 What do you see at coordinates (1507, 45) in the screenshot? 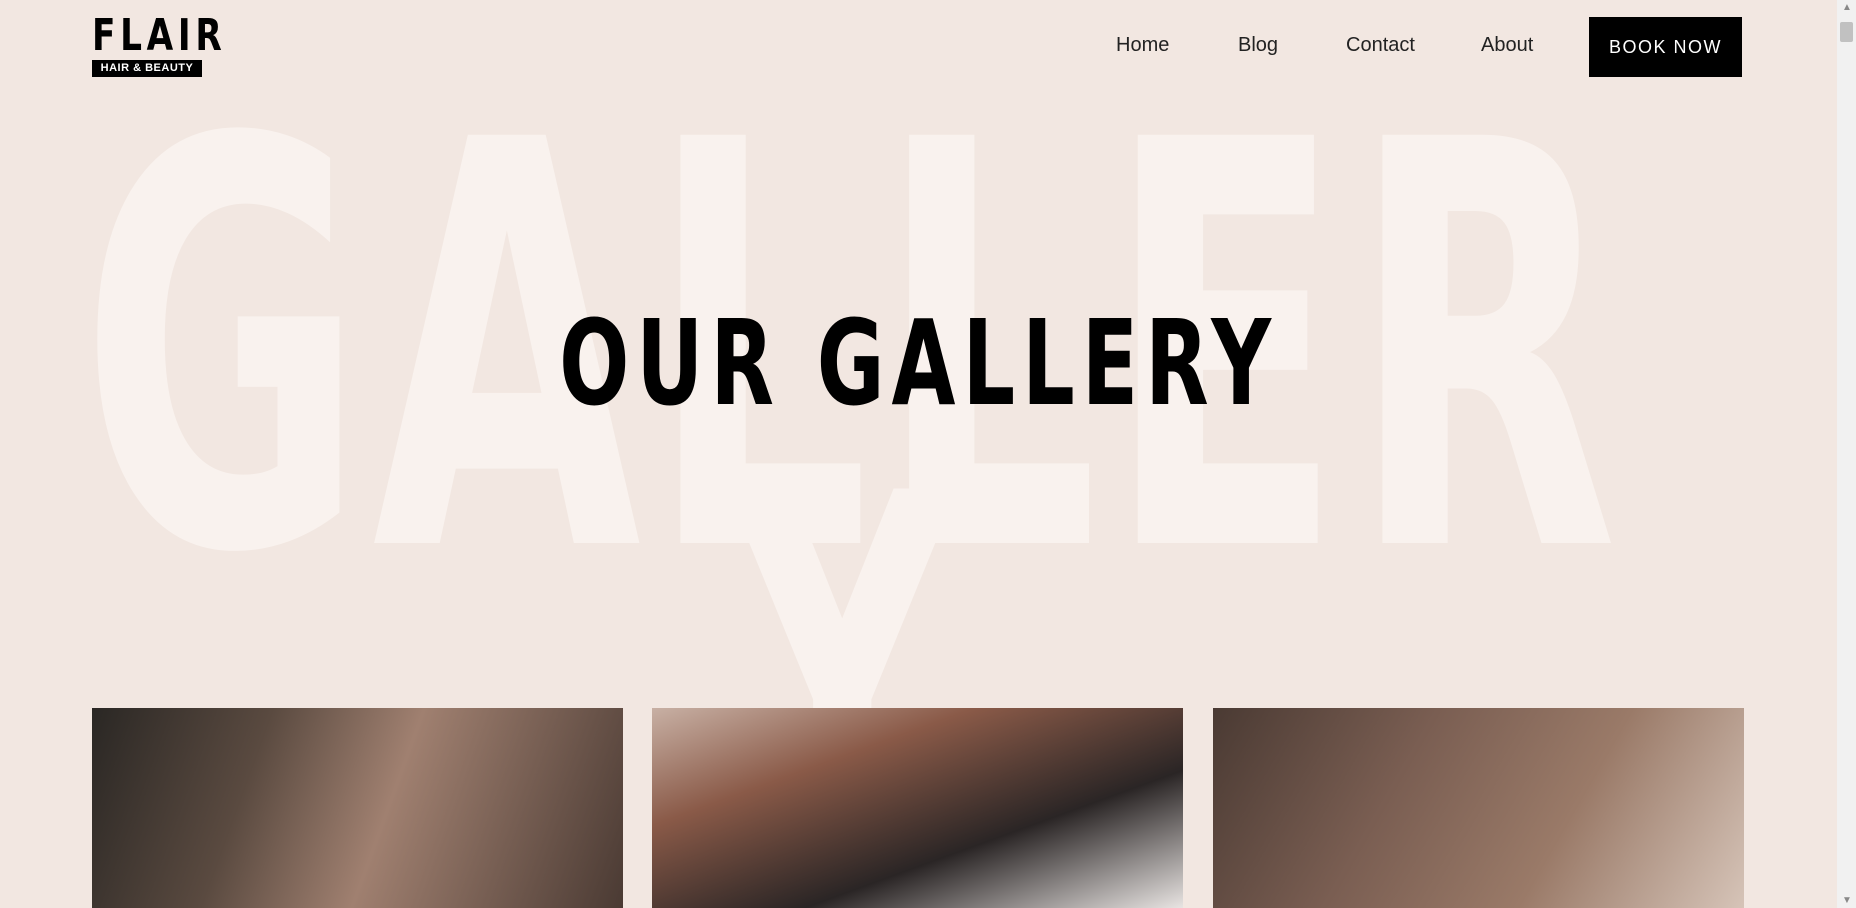
I see `nav-about: About` at bounding box center [1507, 45].